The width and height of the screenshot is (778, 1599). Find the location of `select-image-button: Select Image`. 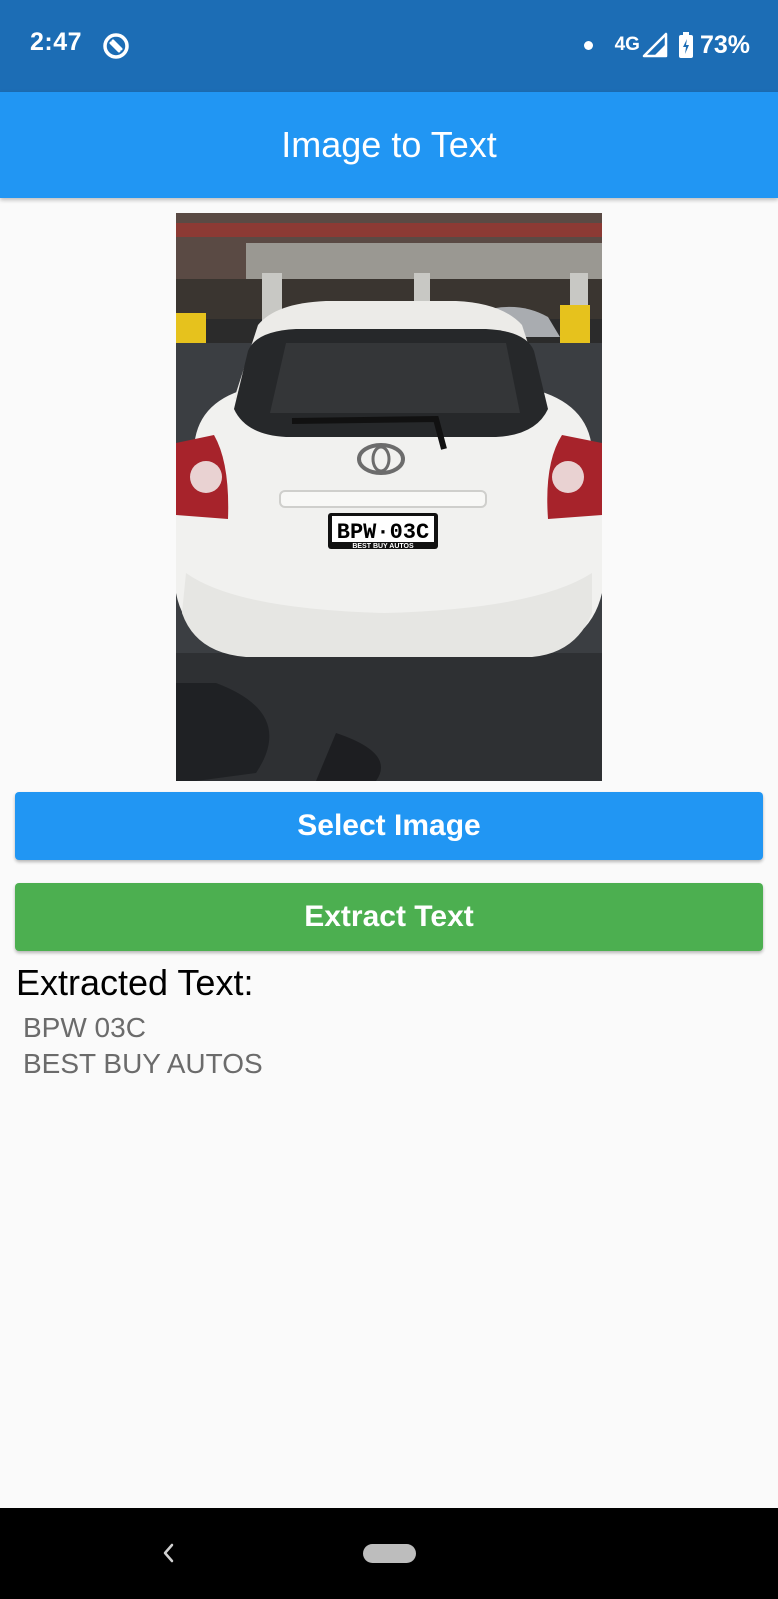

select-image-button: Select Image is located at coordinates (389, 826).